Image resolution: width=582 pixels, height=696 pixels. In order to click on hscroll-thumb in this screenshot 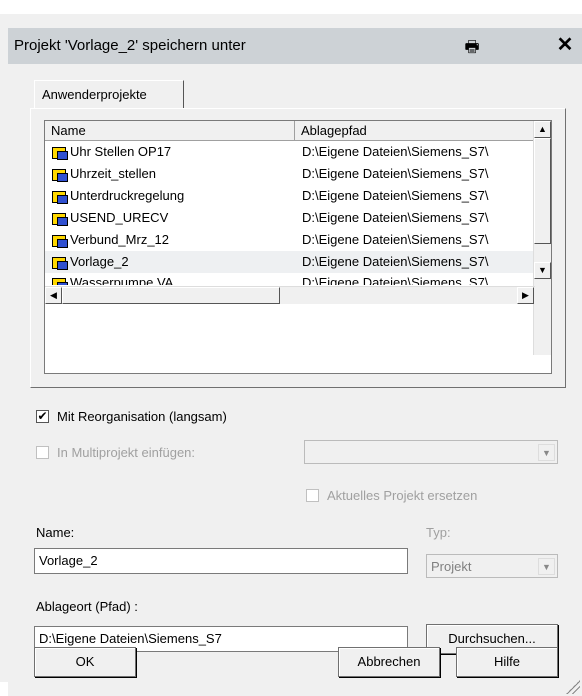, I will do `click(171, 295)`.